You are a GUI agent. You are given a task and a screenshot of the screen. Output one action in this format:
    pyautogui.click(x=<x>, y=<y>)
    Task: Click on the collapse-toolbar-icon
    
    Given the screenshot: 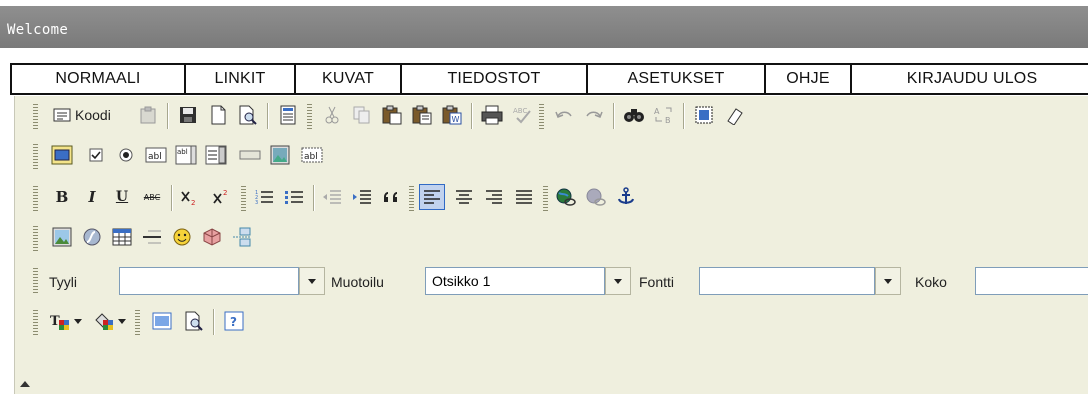 What is the action you would take?
    pyautogui.click(x=25, y=384)
    